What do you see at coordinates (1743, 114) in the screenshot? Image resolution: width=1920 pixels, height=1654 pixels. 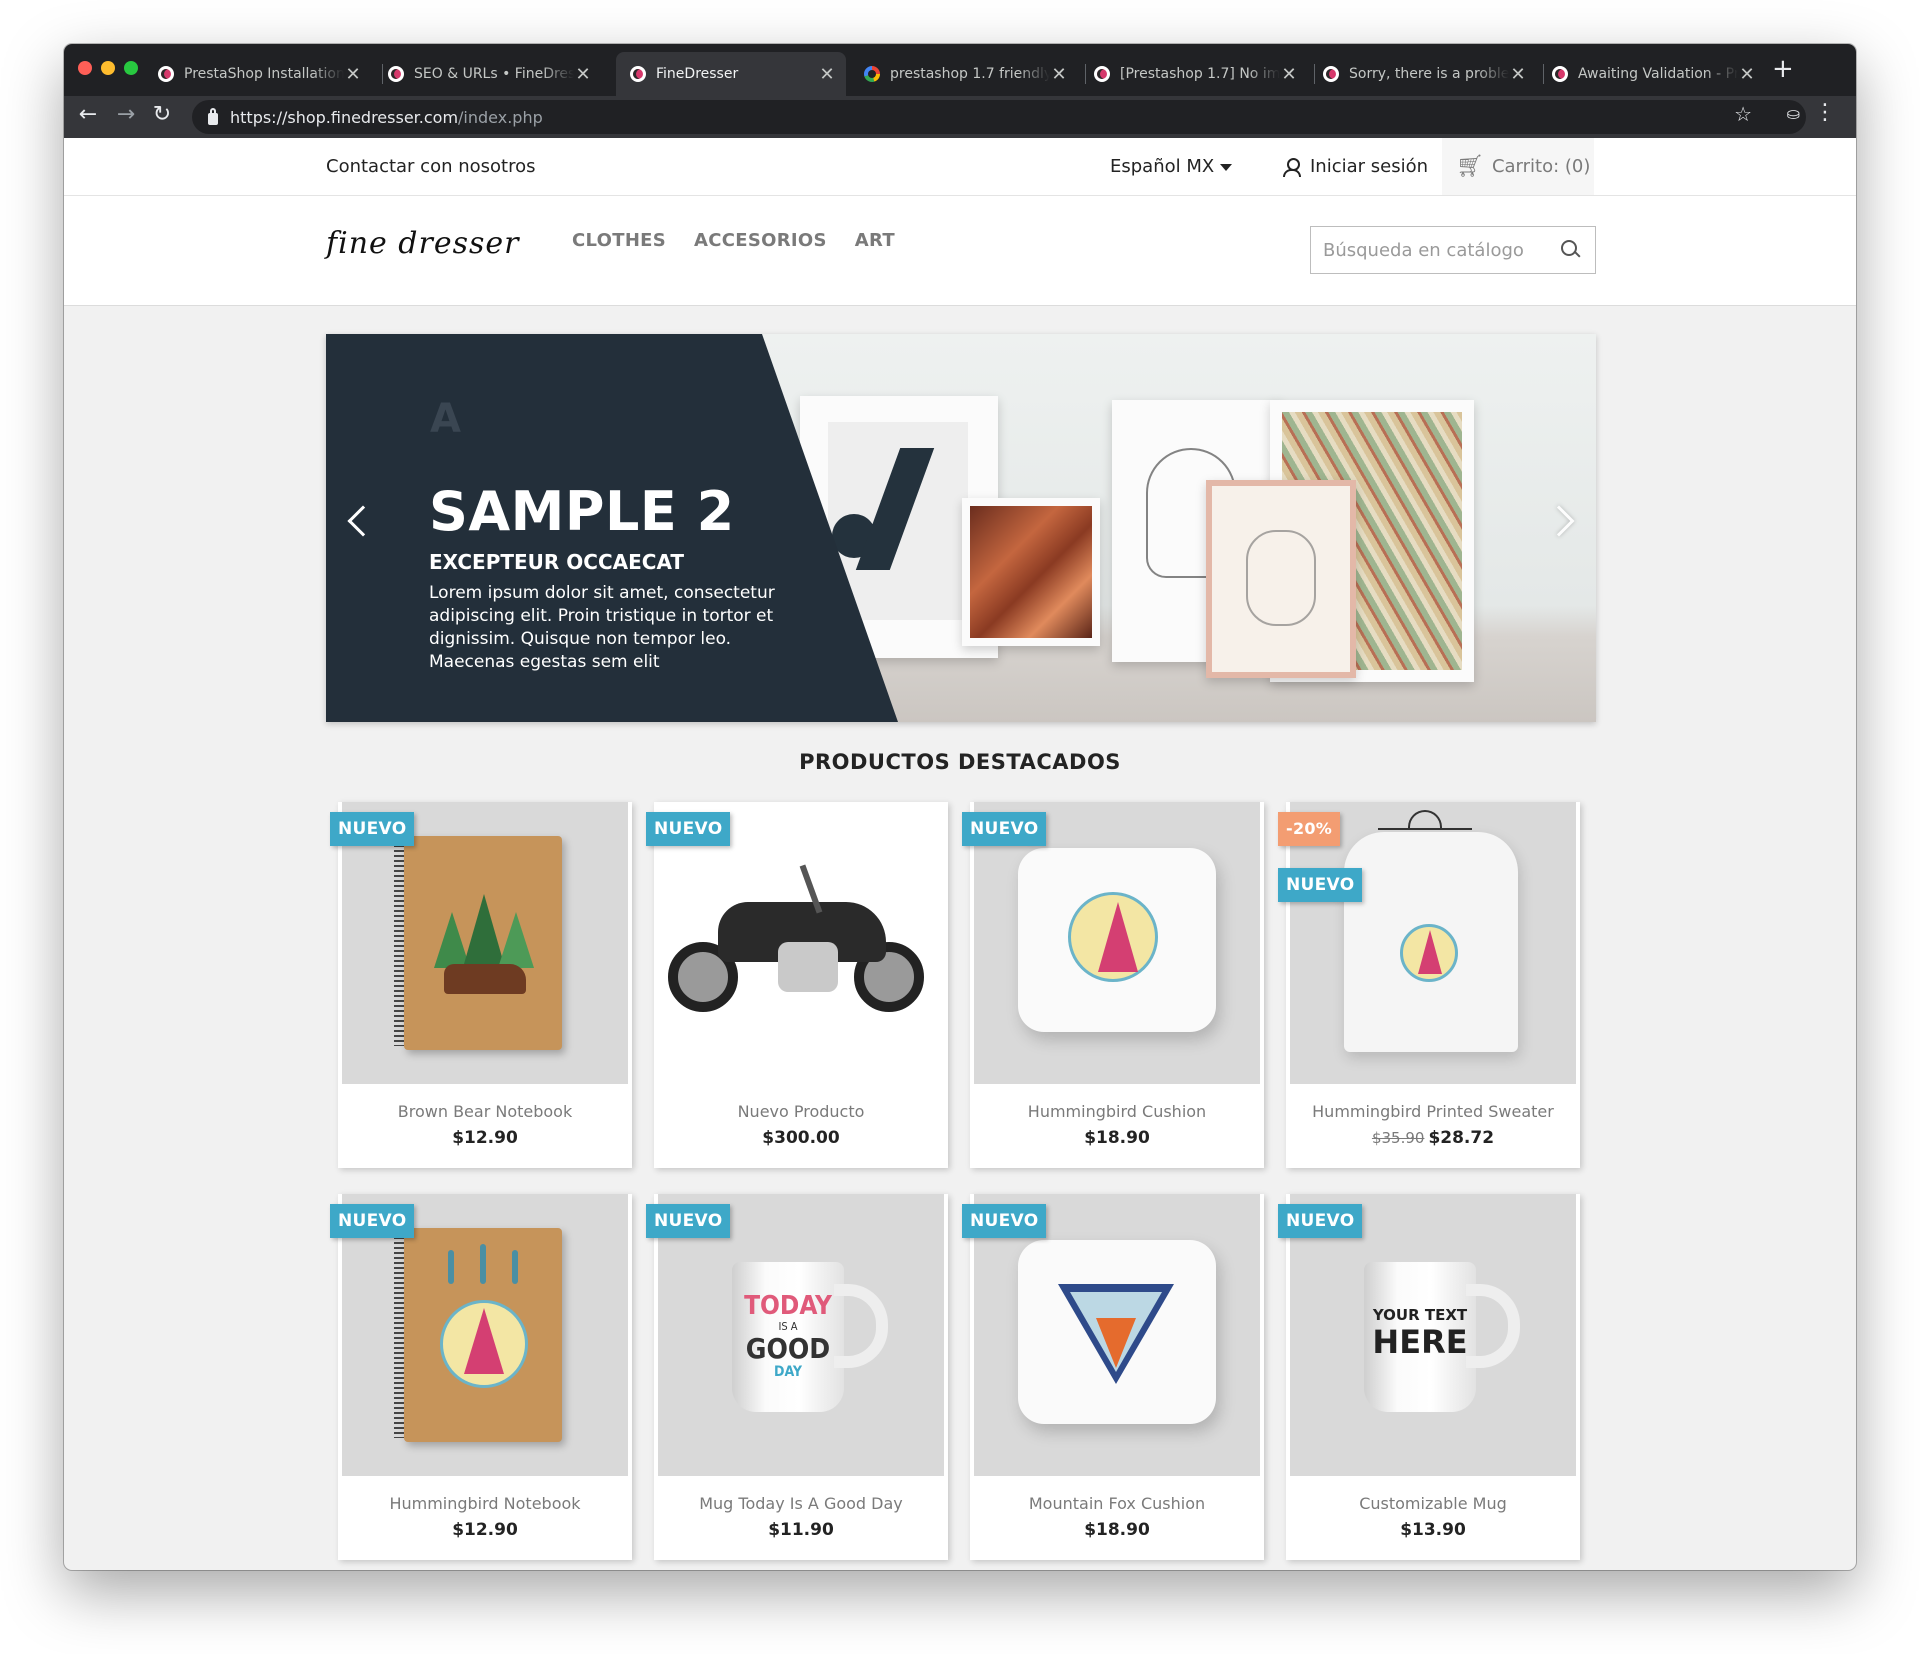 I see `bookmark-star-icon: ☆` at bounding box center [1743, 114].